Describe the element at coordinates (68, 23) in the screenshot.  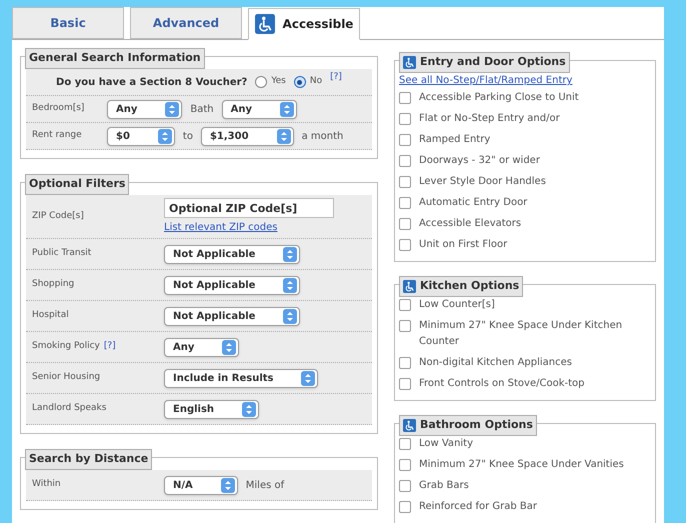
I see `tab: Basic` at that location.